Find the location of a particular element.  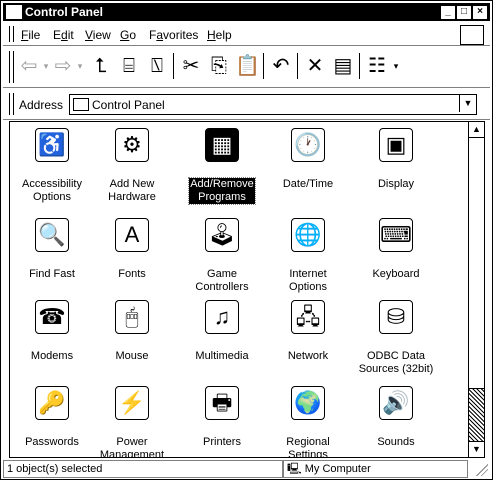

item-internet-options: 🌐 Internet Options is located at coordinates (308, 256).